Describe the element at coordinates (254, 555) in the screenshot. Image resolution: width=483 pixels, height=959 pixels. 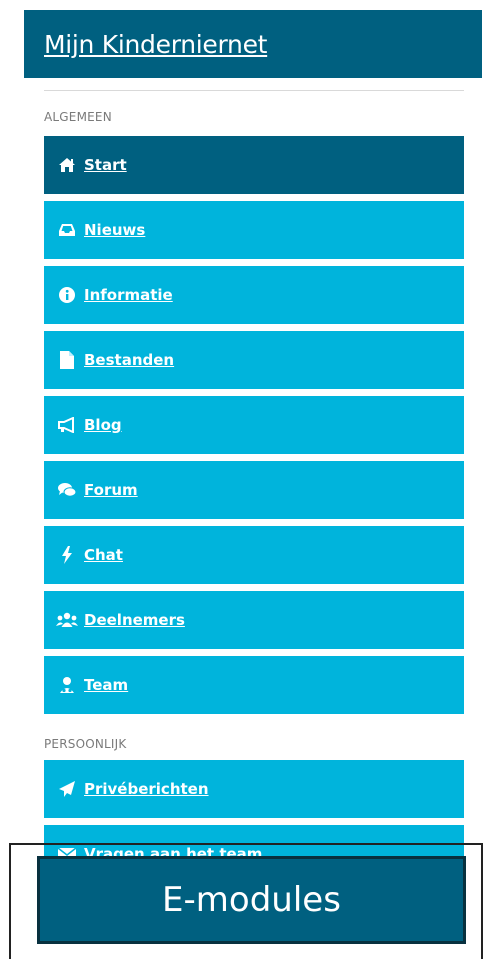
I see `menu-item-chat: Chat` at that location.